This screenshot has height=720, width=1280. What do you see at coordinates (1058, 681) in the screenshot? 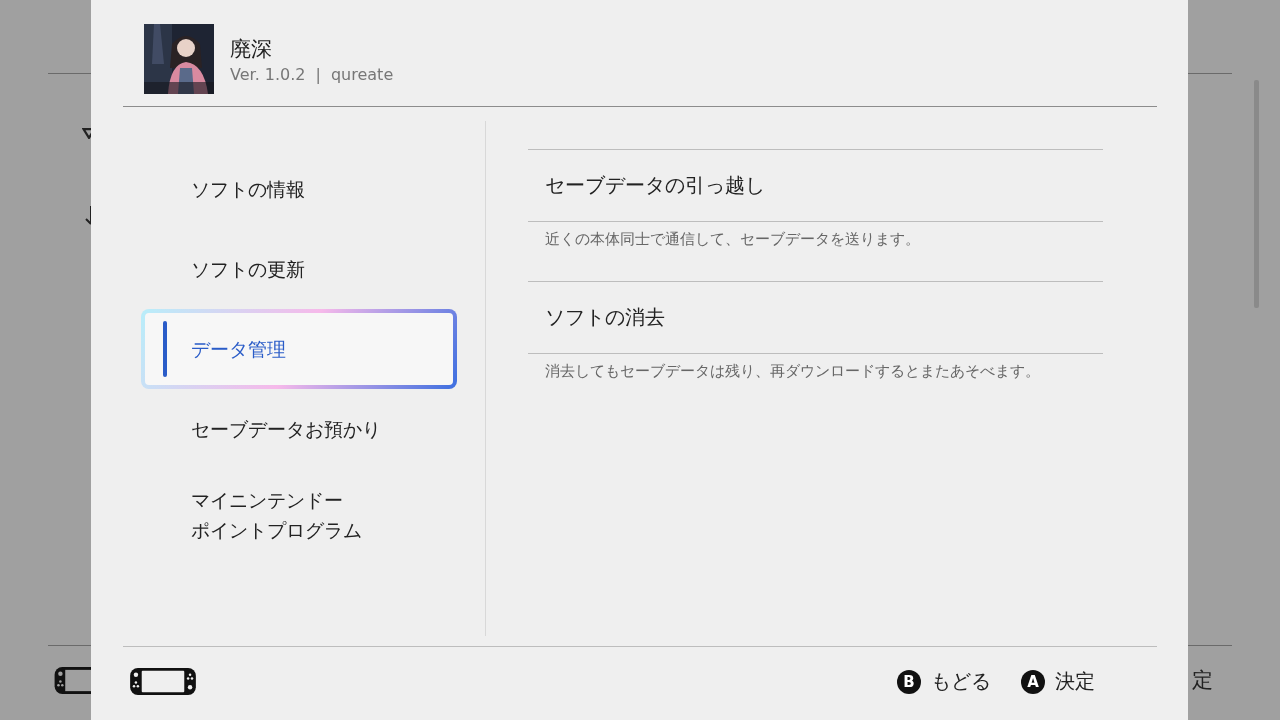
I see `footer-button: A 決定` at bounding box center [1058, 681].